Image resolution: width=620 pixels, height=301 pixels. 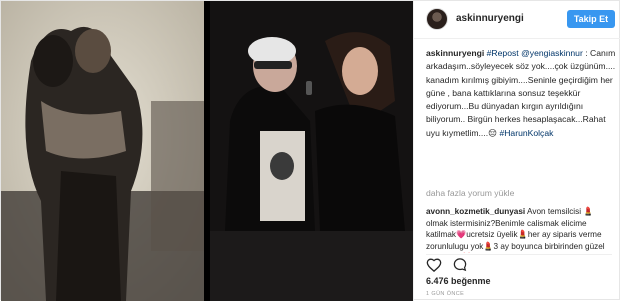 I want to click on comment-icon, so click(x=460, y=264).